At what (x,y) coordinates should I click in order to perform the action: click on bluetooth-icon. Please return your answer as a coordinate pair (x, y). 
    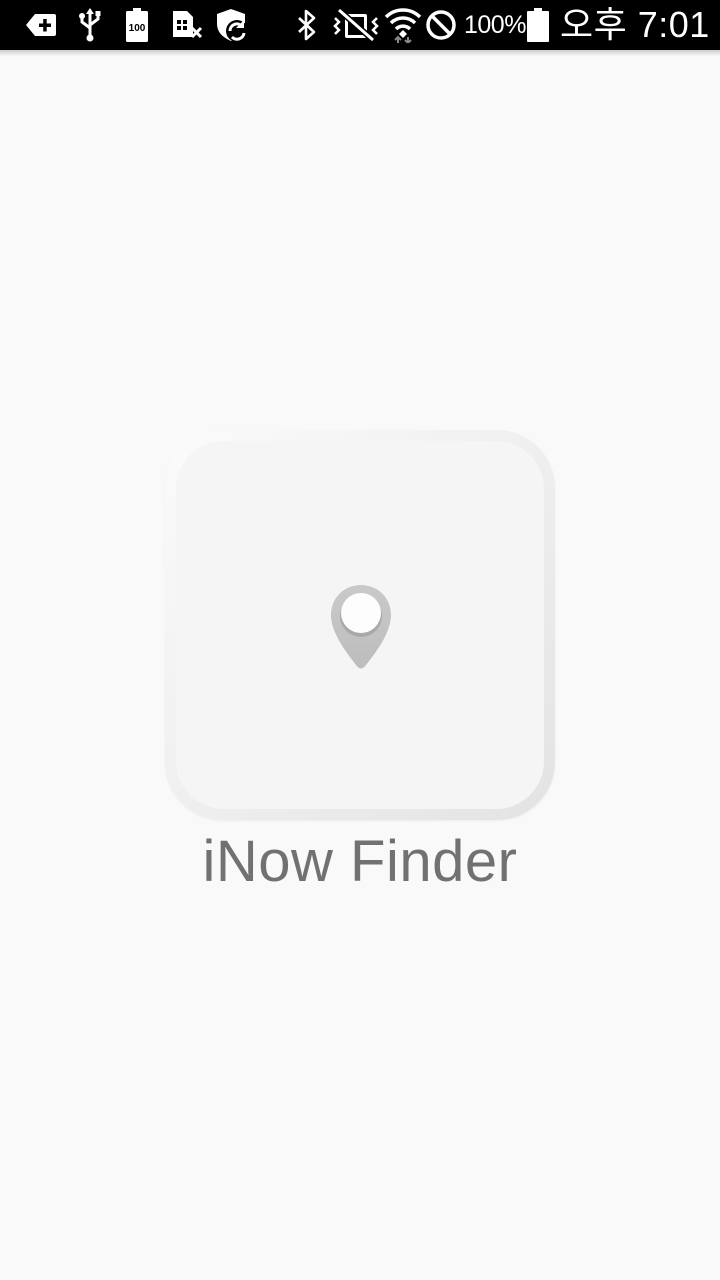
    Looking at the image, I should click on (307, 25).